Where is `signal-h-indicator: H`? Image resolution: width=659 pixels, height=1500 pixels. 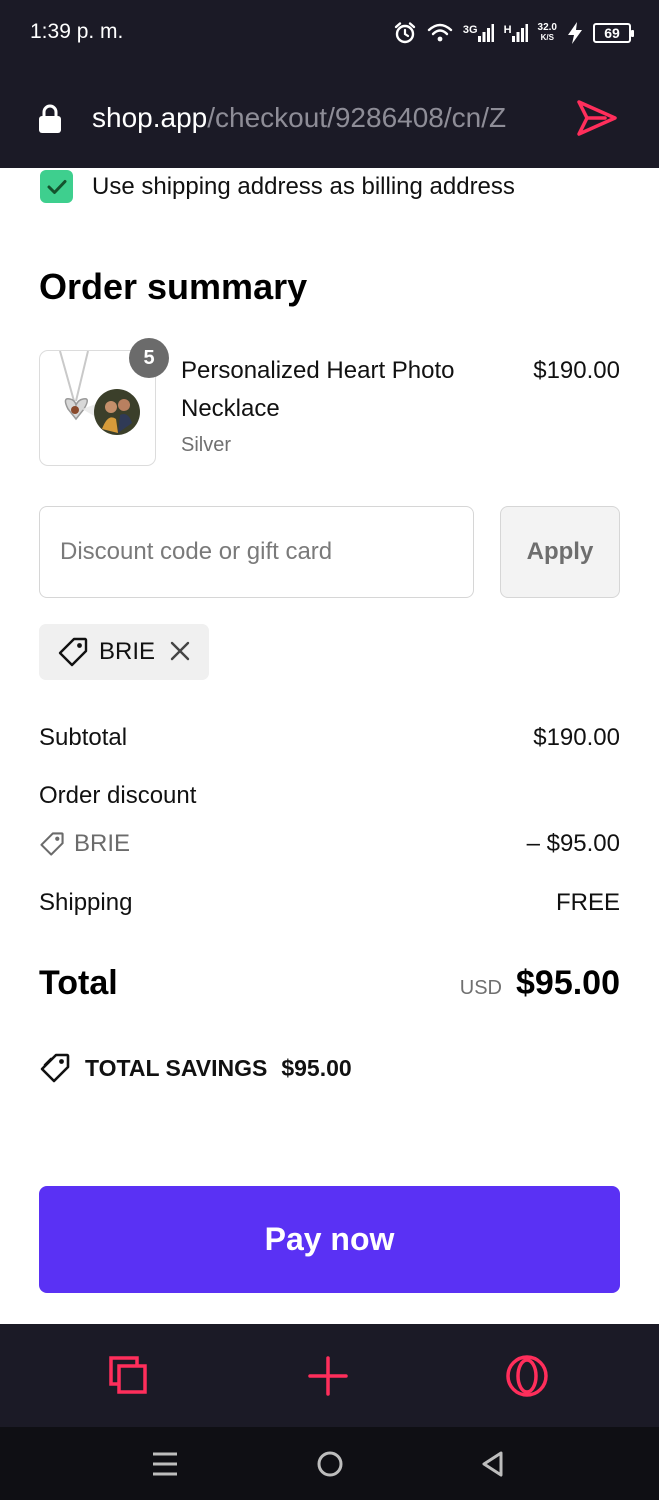
signal-h-indicator: H is located at coordinates (516, 33).